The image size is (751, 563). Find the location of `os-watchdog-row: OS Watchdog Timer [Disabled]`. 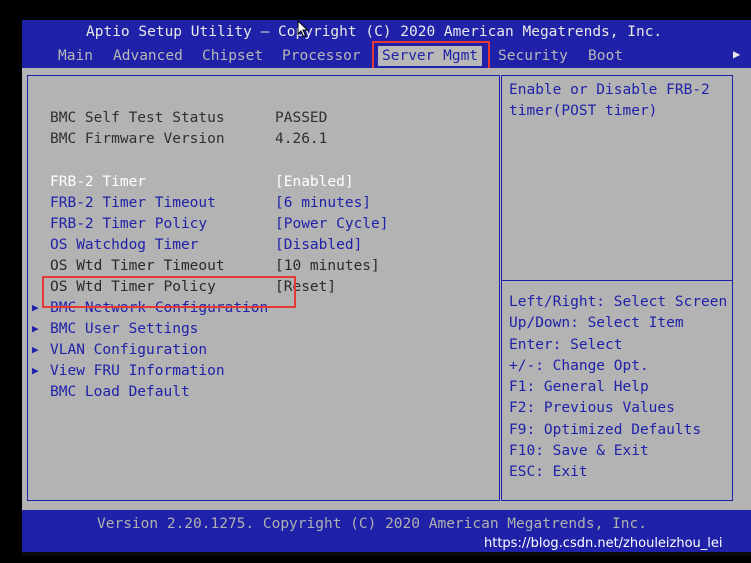

os-watchdog-row: OS Watchdog Timer [Disabled] is located at coordinates (206, 245).